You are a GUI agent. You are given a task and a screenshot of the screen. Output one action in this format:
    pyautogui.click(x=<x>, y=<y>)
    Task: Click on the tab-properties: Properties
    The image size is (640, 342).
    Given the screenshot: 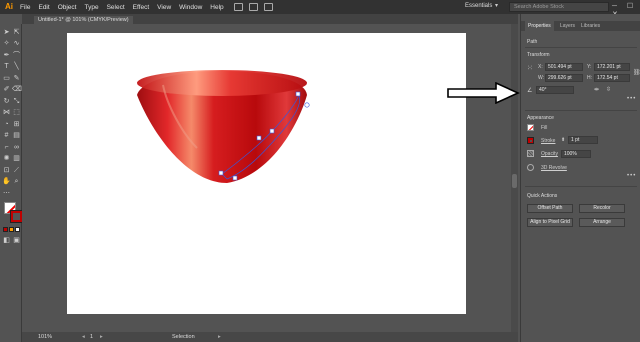 What is the action you would take?
    pyautogui.click(x=539, y=26)
    